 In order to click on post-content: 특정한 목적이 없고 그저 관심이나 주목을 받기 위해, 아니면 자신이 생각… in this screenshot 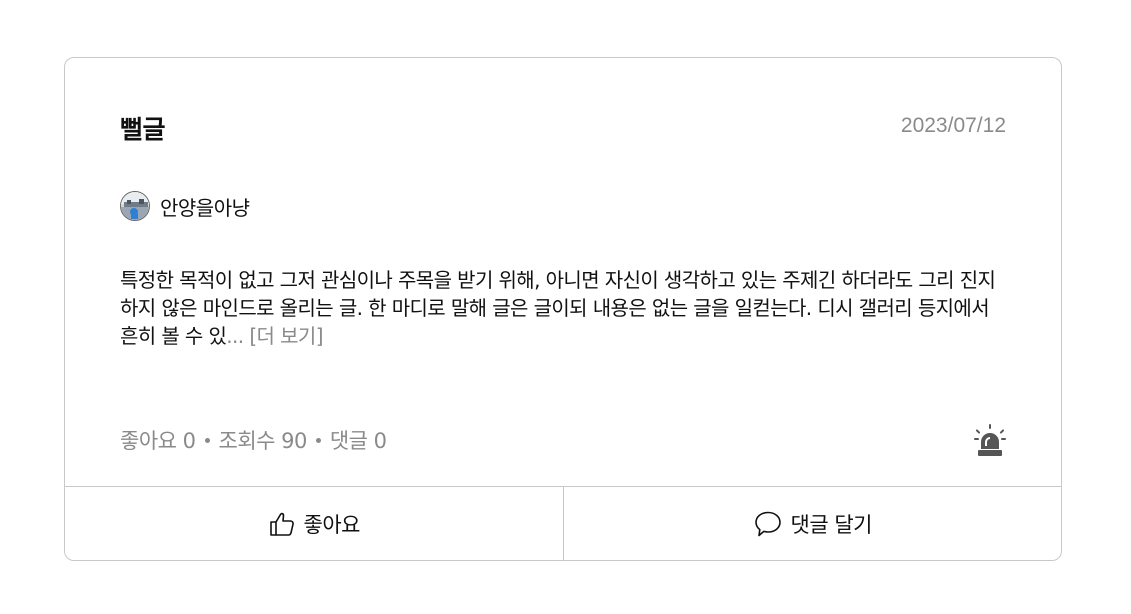, I will do `click(565, 308)`.